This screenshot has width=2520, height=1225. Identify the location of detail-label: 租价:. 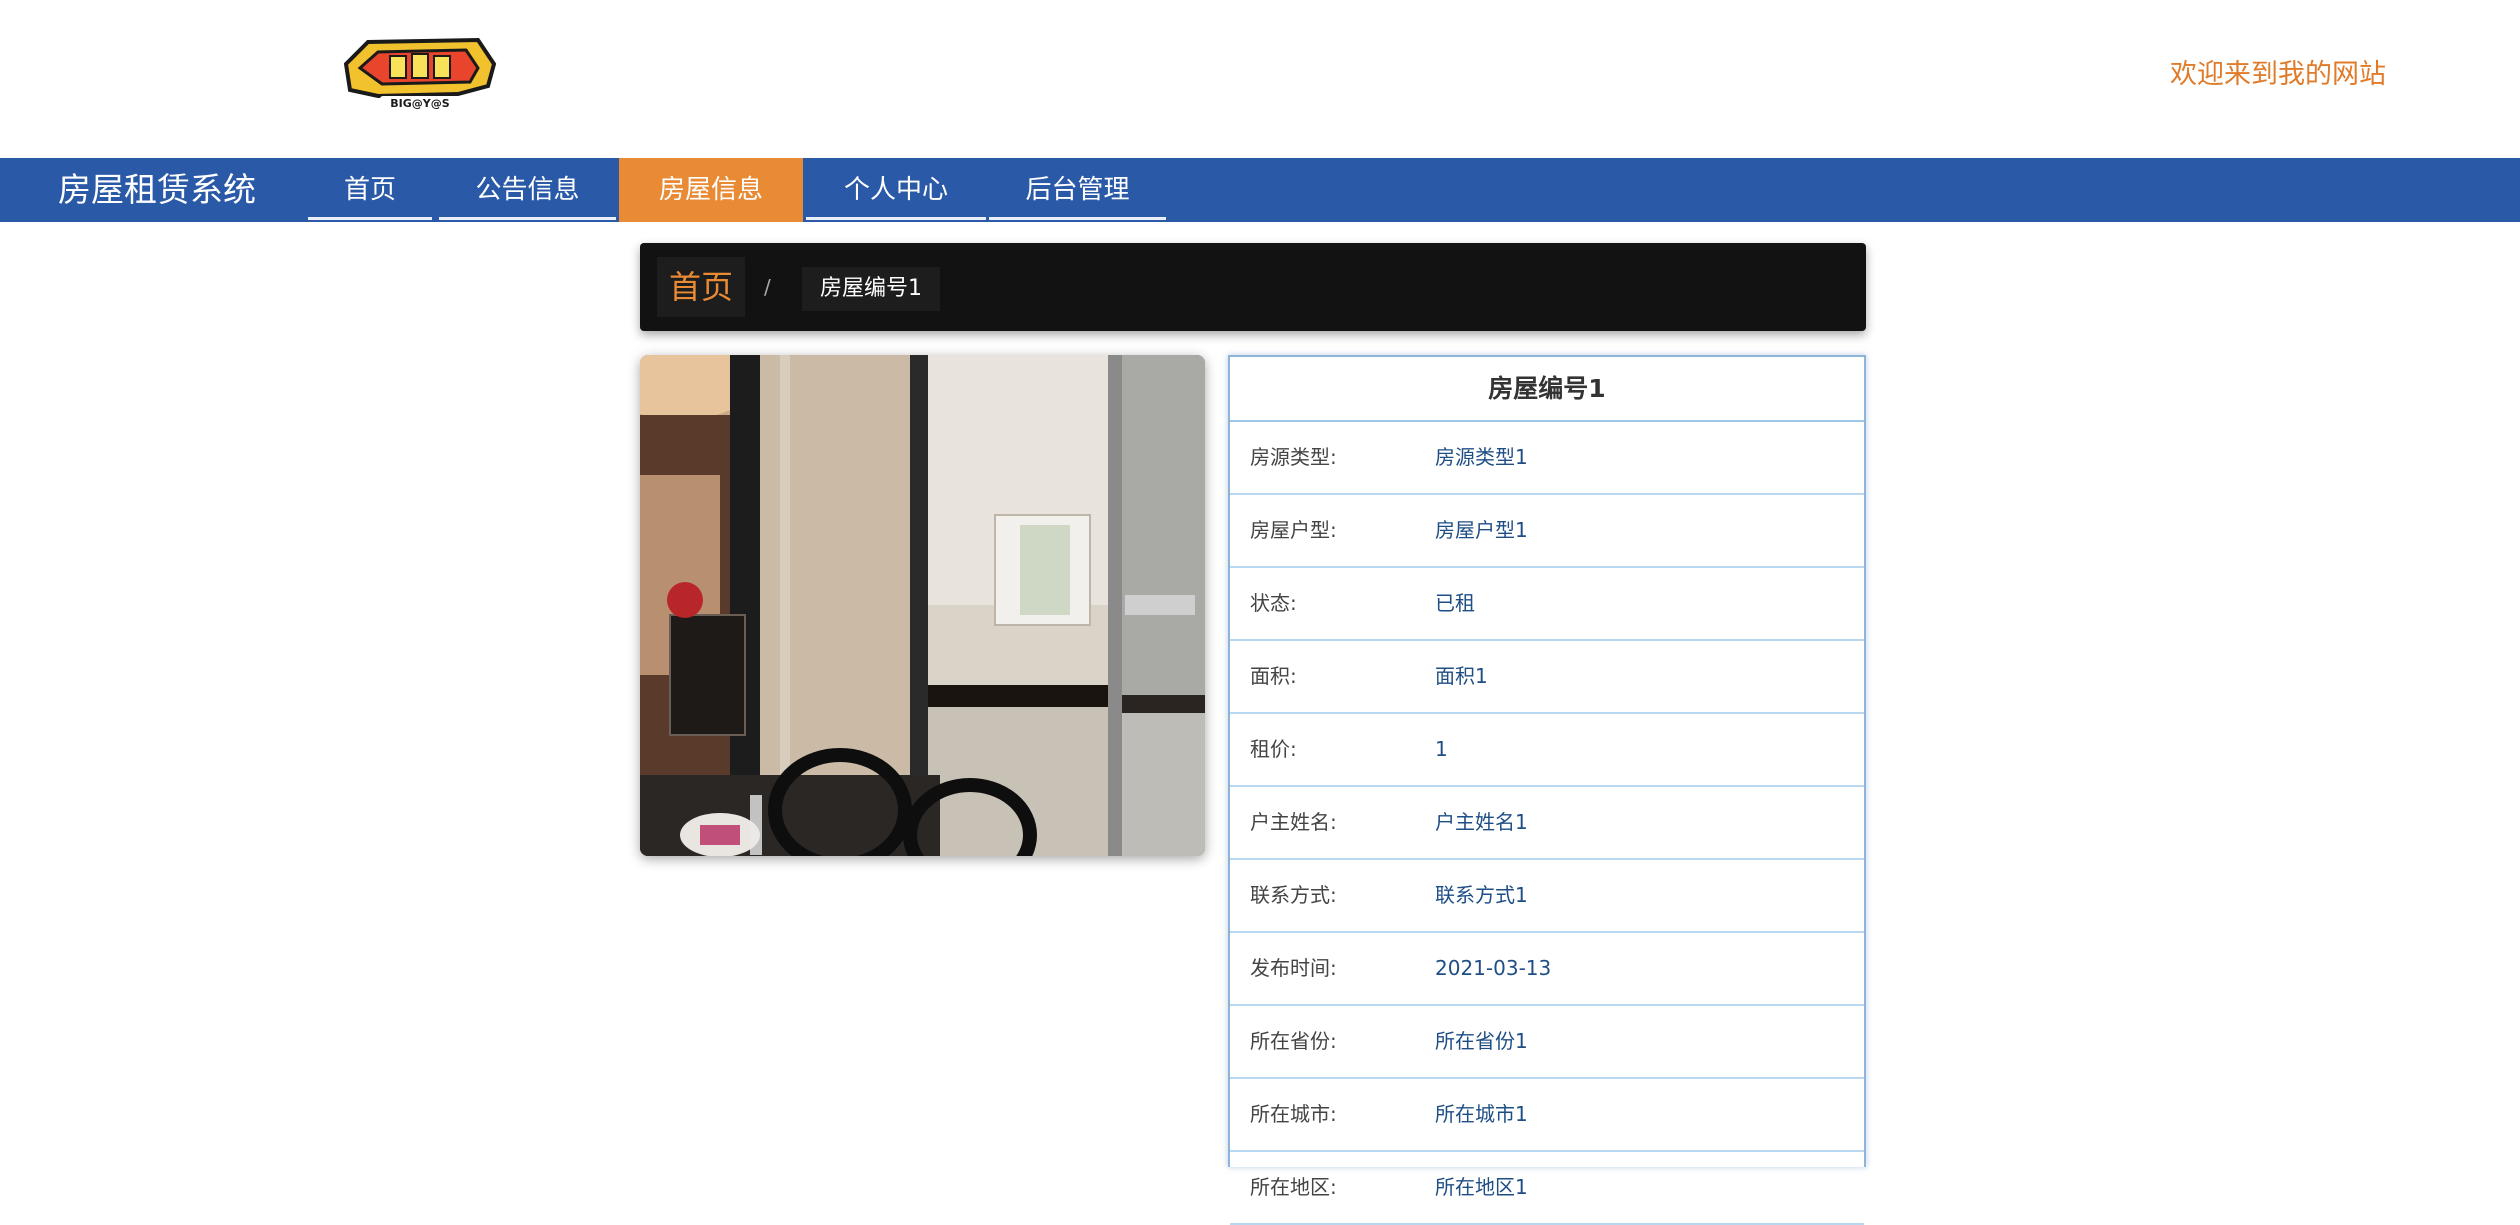
(1273, 749).